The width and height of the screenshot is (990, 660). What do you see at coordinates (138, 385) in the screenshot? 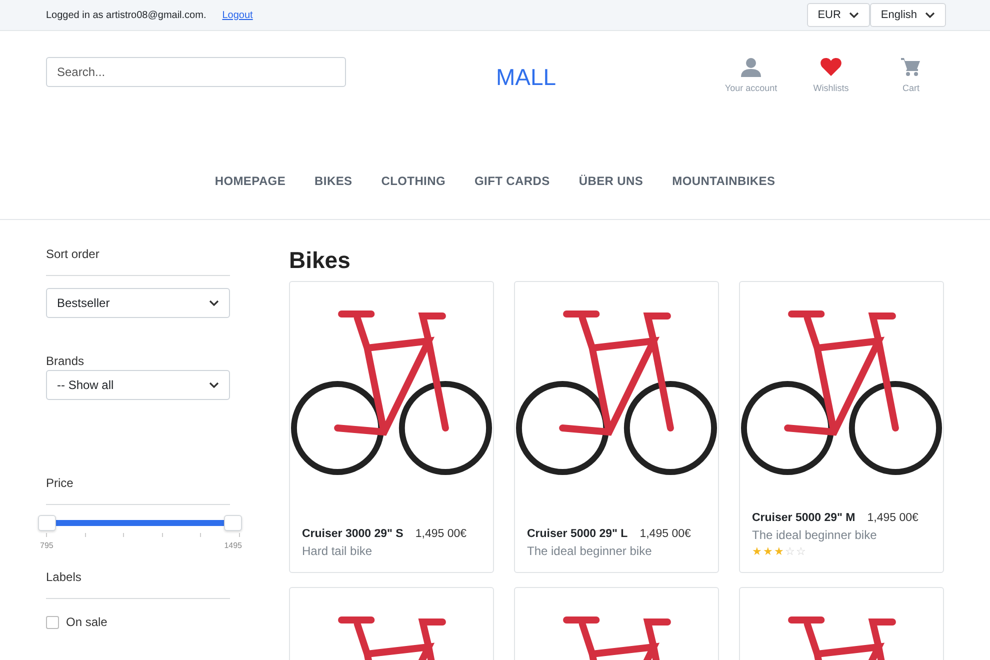
I see `brands-dropdown: -- Show all` at bounding box center [138, 385].